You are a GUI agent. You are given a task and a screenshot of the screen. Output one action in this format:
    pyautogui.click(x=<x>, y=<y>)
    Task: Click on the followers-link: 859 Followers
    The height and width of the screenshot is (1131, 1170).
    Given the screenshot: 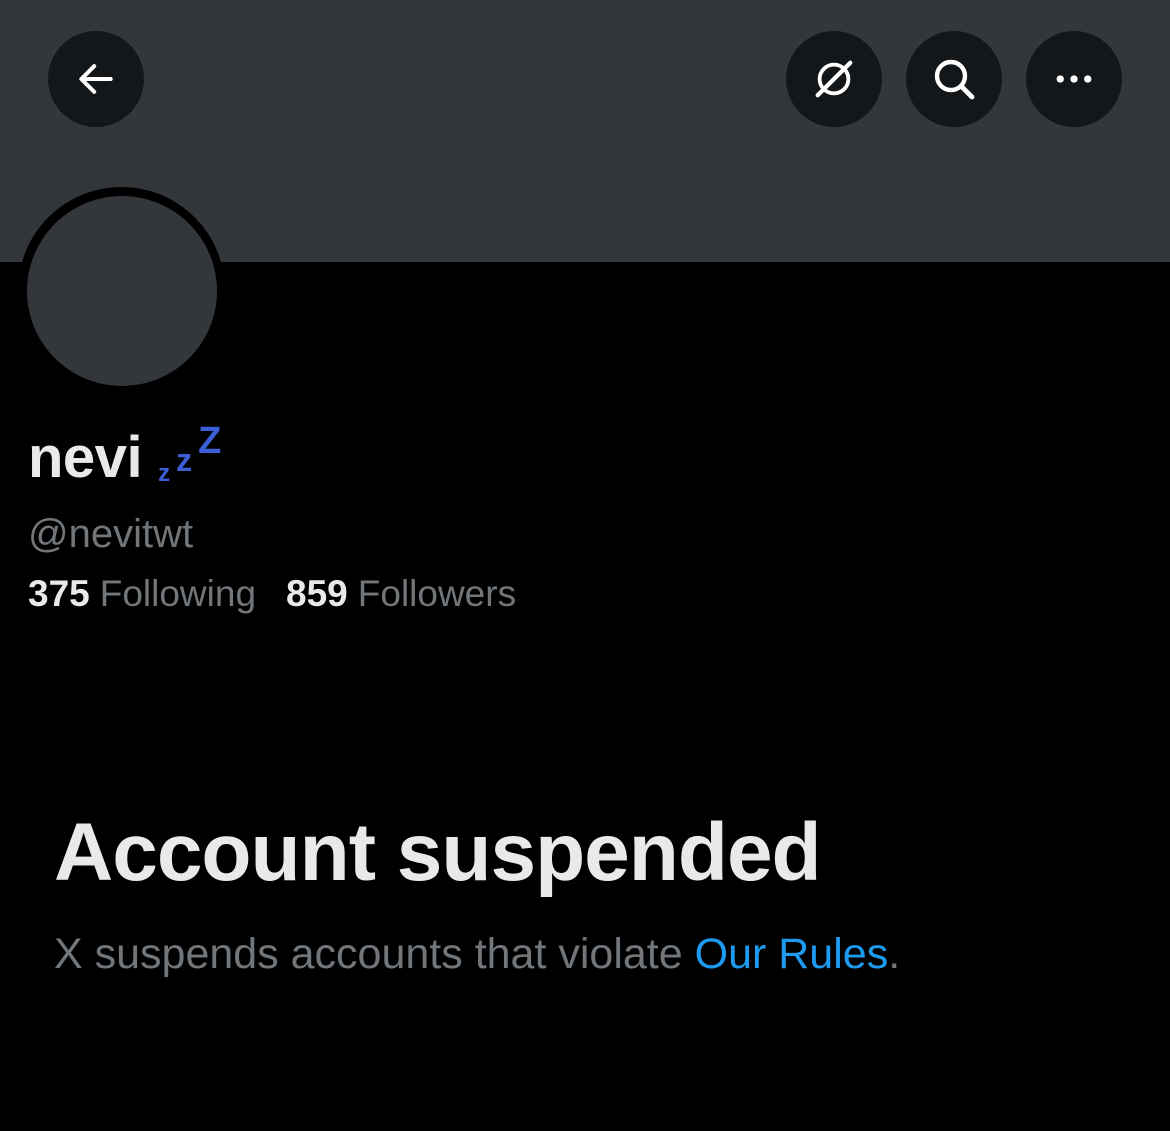 What is the action you would take?
    pyautogui.click(x=401, y=594)
    